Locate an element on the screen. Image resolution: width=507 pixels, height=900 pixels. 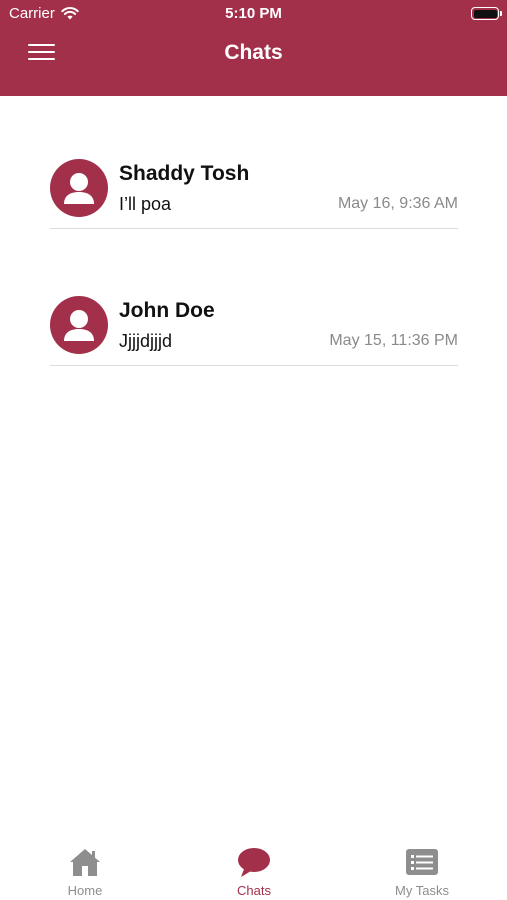
tab-my-tasks: My Tasks is located at coordinates (422, 869).